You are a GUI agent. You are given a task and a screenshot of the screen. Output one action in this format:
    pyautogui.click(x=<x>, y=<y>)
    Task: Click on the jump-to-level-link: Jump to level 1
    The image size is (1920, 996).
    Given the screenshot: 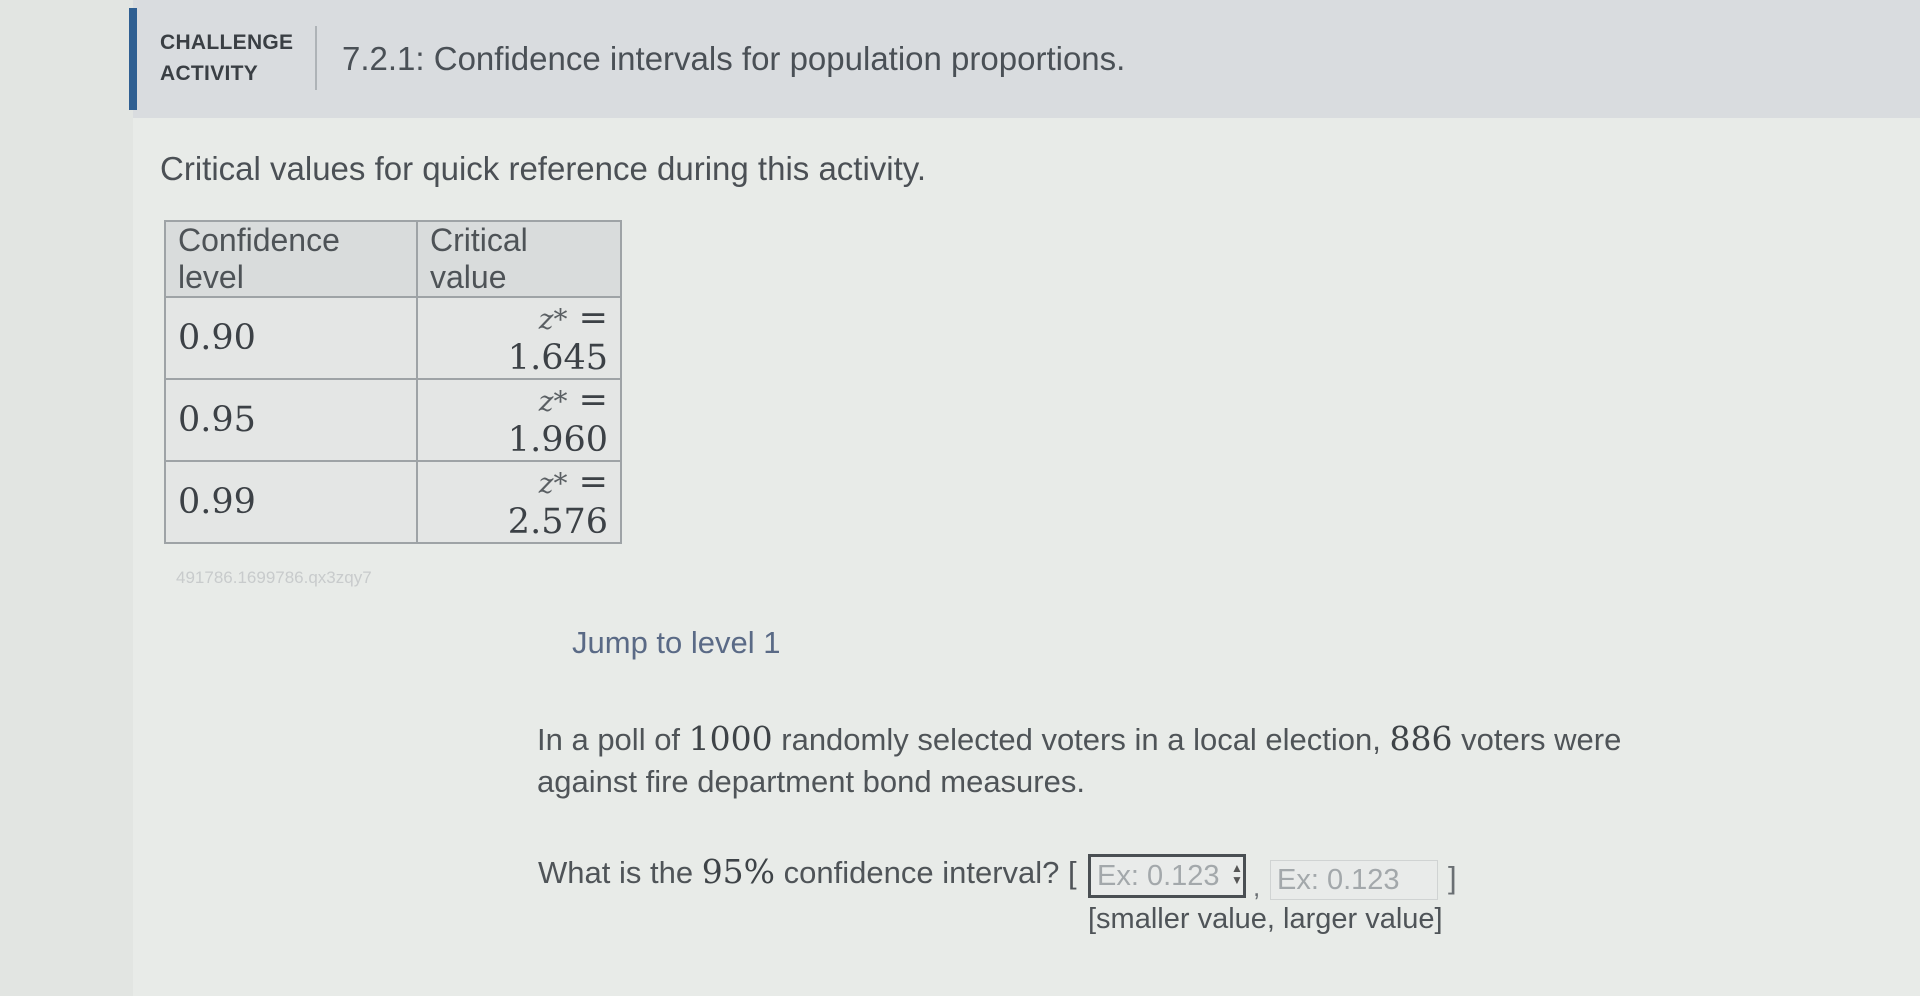 What is the action you would take?
    pyautogui.click(x=676, y=643)
    